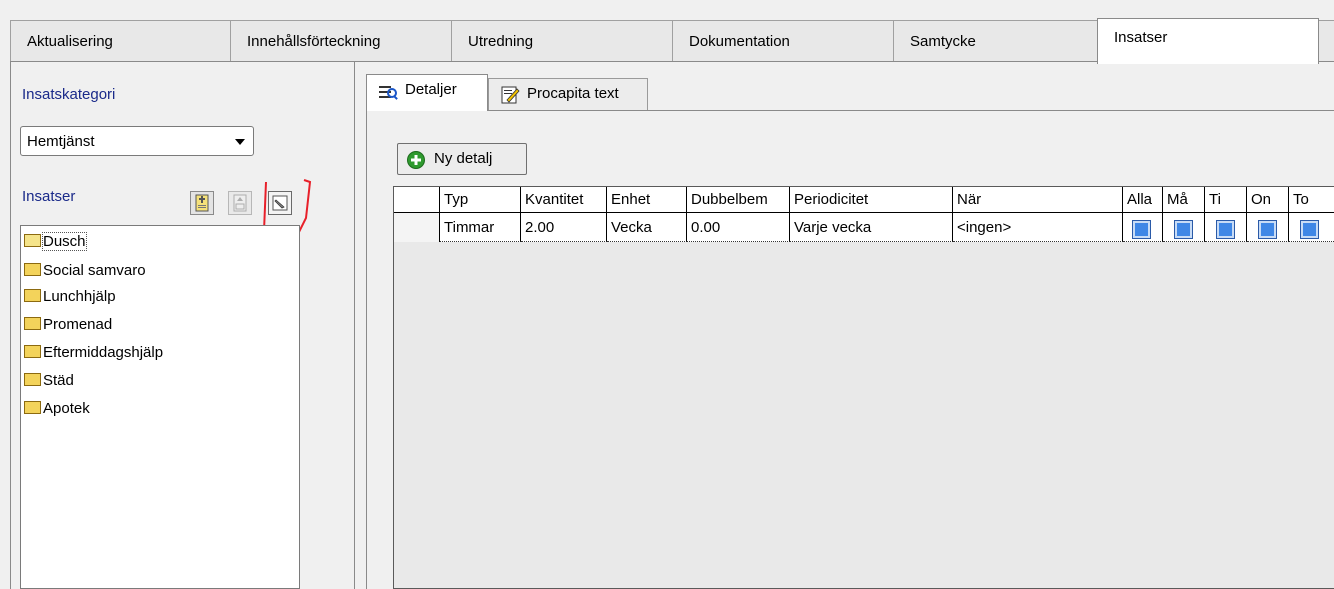  I want to click on tree-item: Social samvaro, so click(85, 271).